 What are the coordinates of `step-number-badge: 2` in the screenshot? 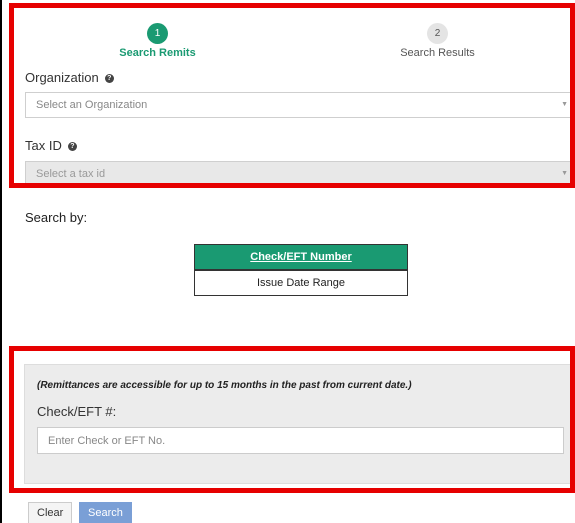 It's located at (437, 33).